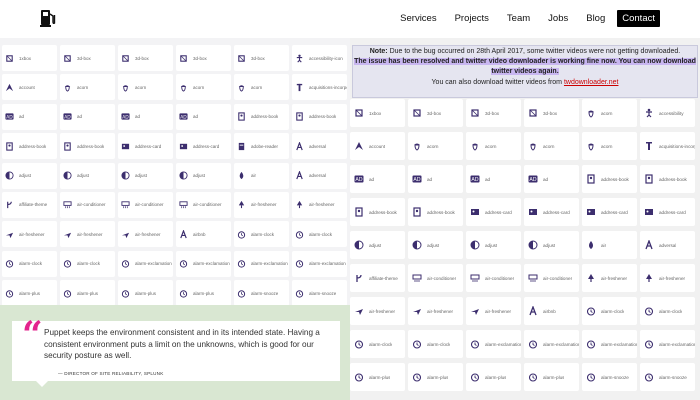  I want to click on fuel-pump-logo-icon, so click(48, 18).